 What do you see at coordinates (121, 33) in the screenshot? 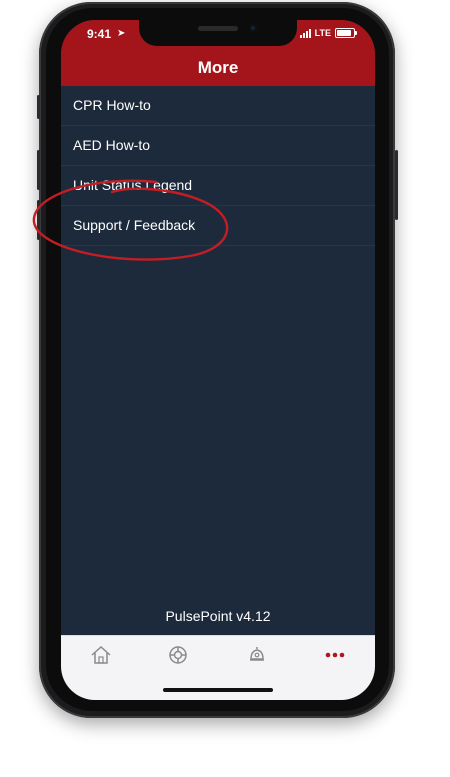
I see `location-arrow-icon: ➤` at bounding box center [121, 33].